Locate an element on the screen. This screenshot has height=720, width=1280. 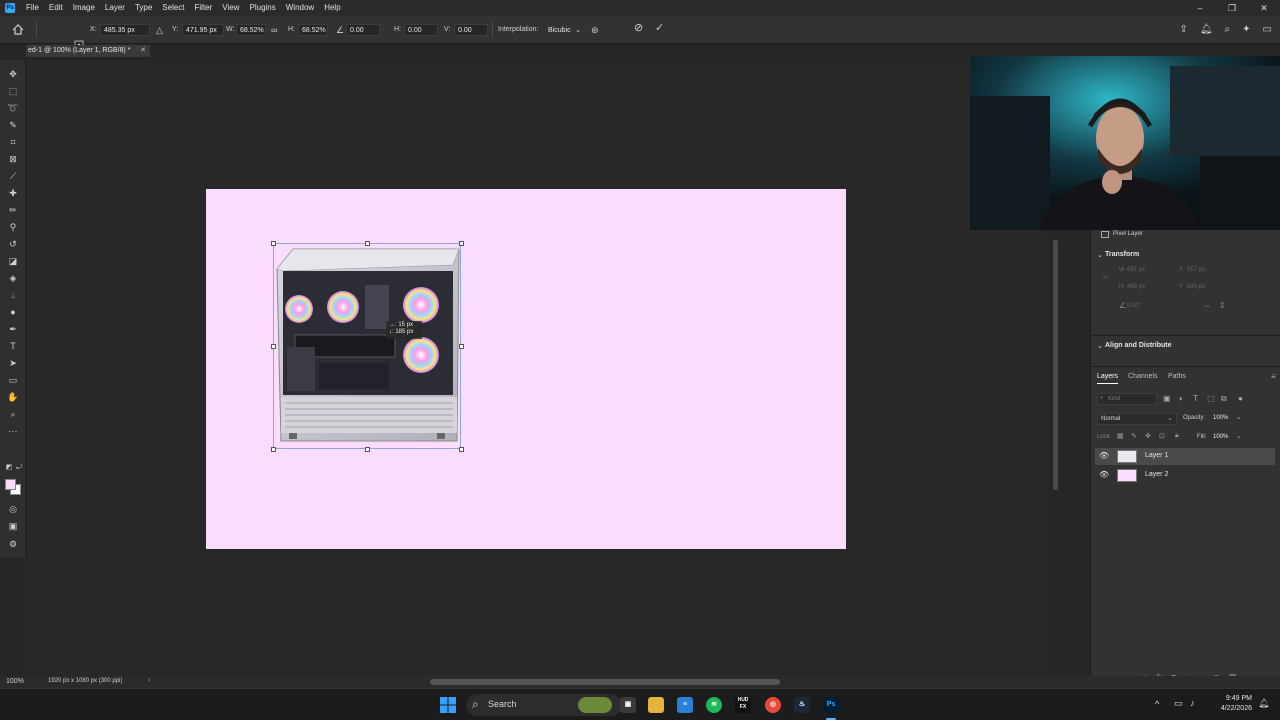
taskbar-clock: 9:49 PM 4/22/2026 is located at coordinates (1230, 704).